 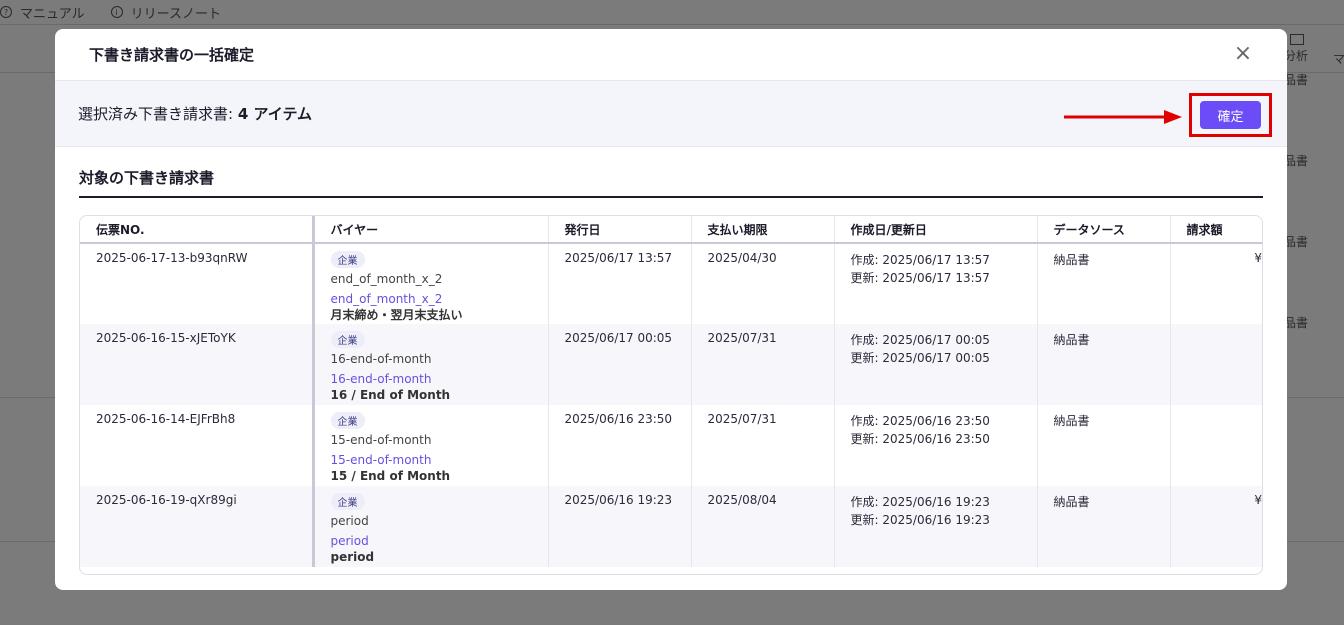 What do you see at coordinates (620, 364) in the screenshot?
I see `issue-date: 2025/06/17 00:05` at bounding box center [620, 364].